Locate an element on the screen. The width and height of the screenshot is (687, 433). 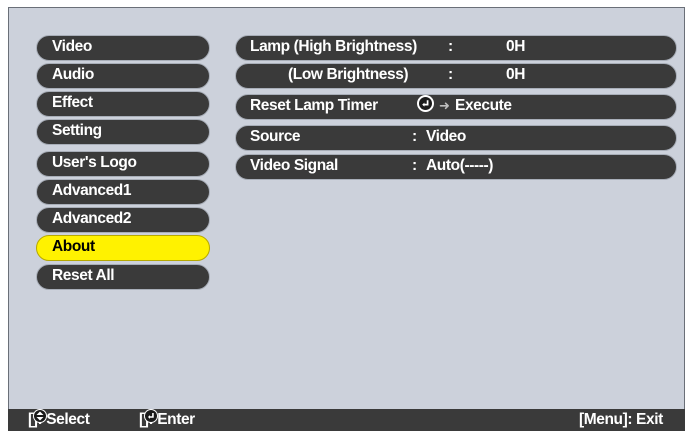
sidebar-item-audio: Audio is located at coordinates (123, 76).